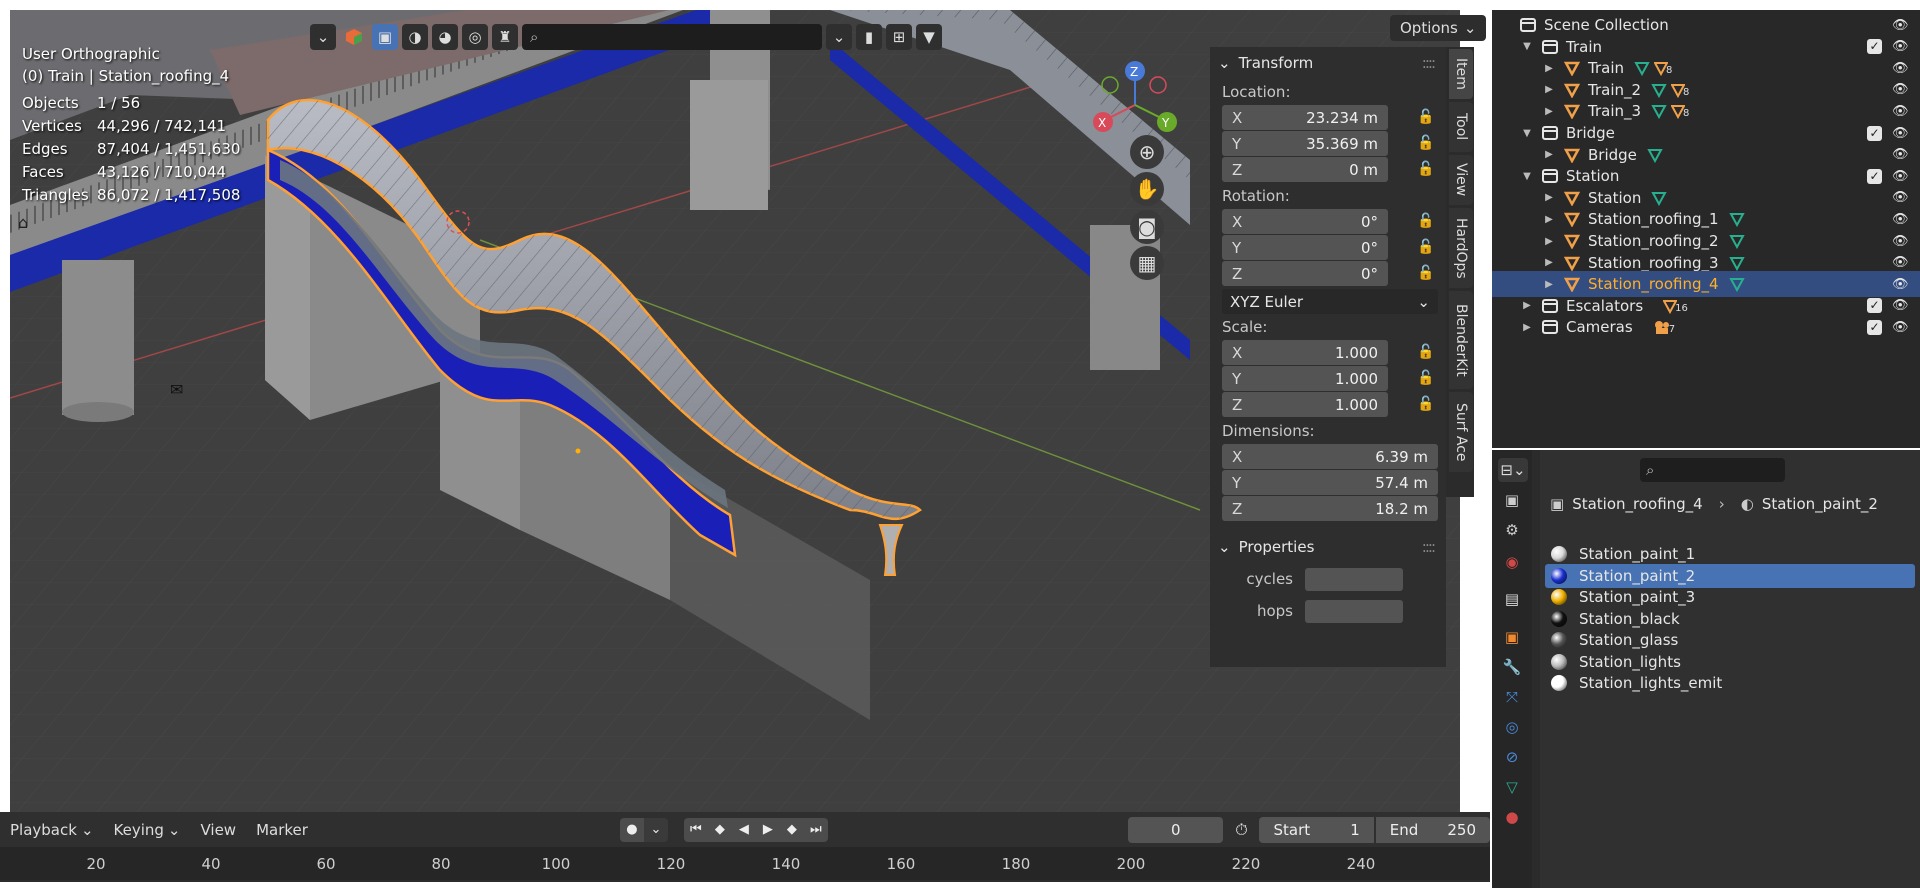 Image resolution: width=1920 pixels, height=888 pixels. What do you see at coordinates (1328, 143) in the screenshot?
I see `location-y-field: Y 35.369 m 🔓` at bounding box center [1328, 143].